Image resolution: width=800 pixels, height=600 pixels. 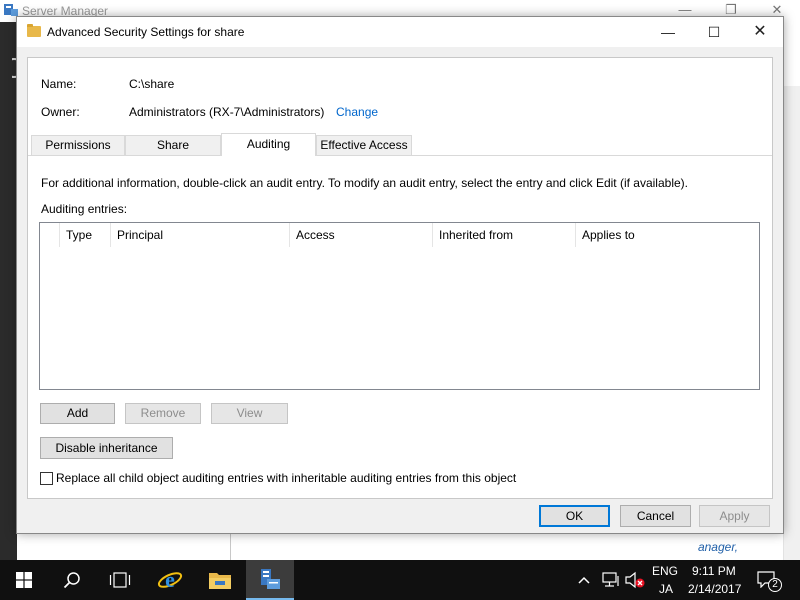 I want to click on chevron-up-icon, so click(x=584, y=580).